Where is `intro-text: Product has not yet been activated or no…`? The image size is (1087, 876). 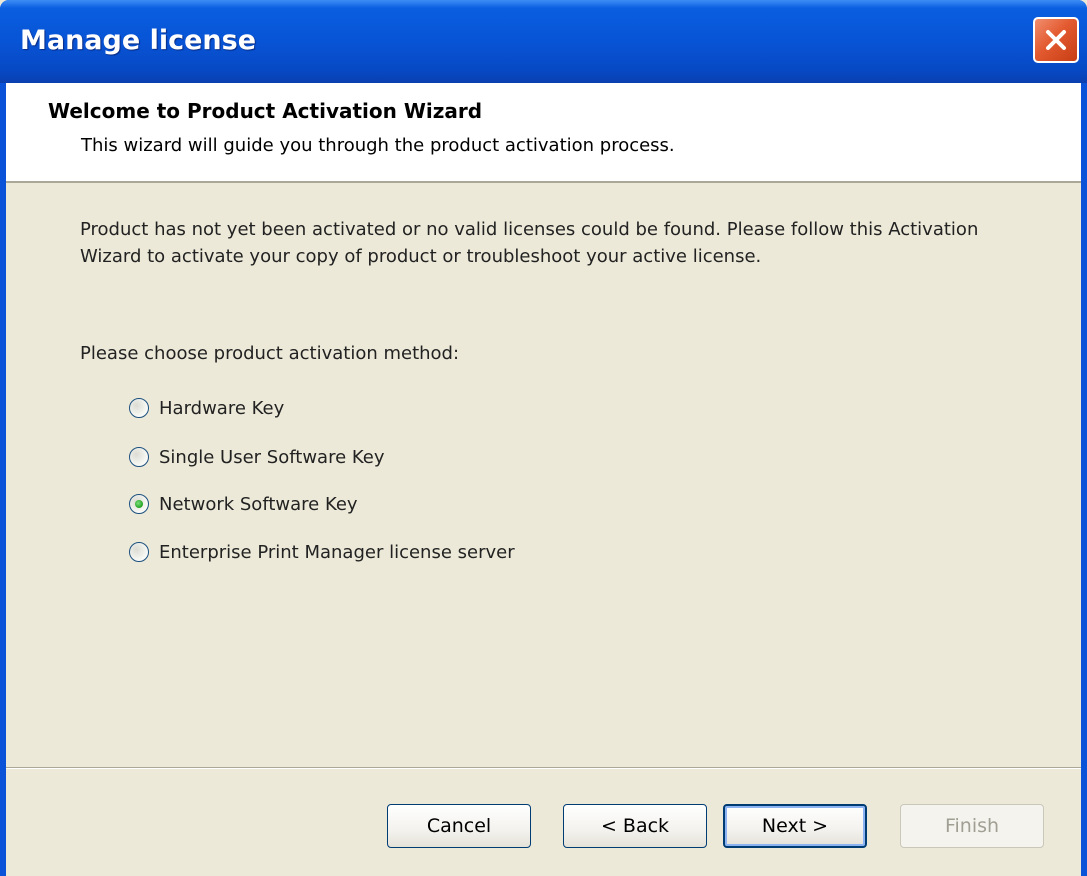 intro-text: Product has not yet been activated or no… is located at coordinates (529, 243).